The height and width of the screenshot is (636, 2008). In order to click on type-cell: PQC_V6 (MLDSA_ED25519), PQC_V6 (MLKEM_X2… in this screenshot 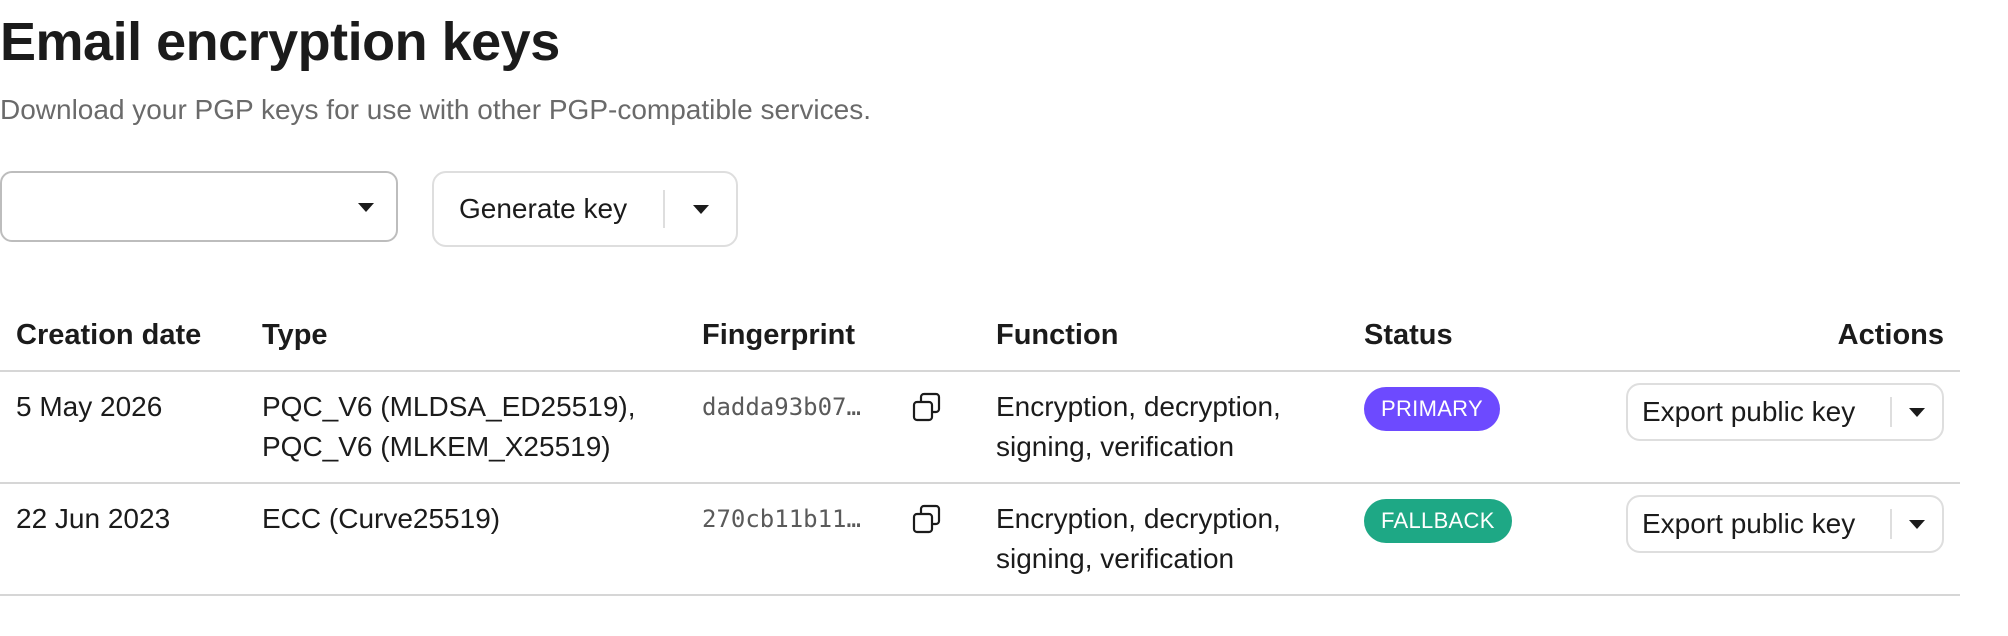, I will do `click(466, 427)`.